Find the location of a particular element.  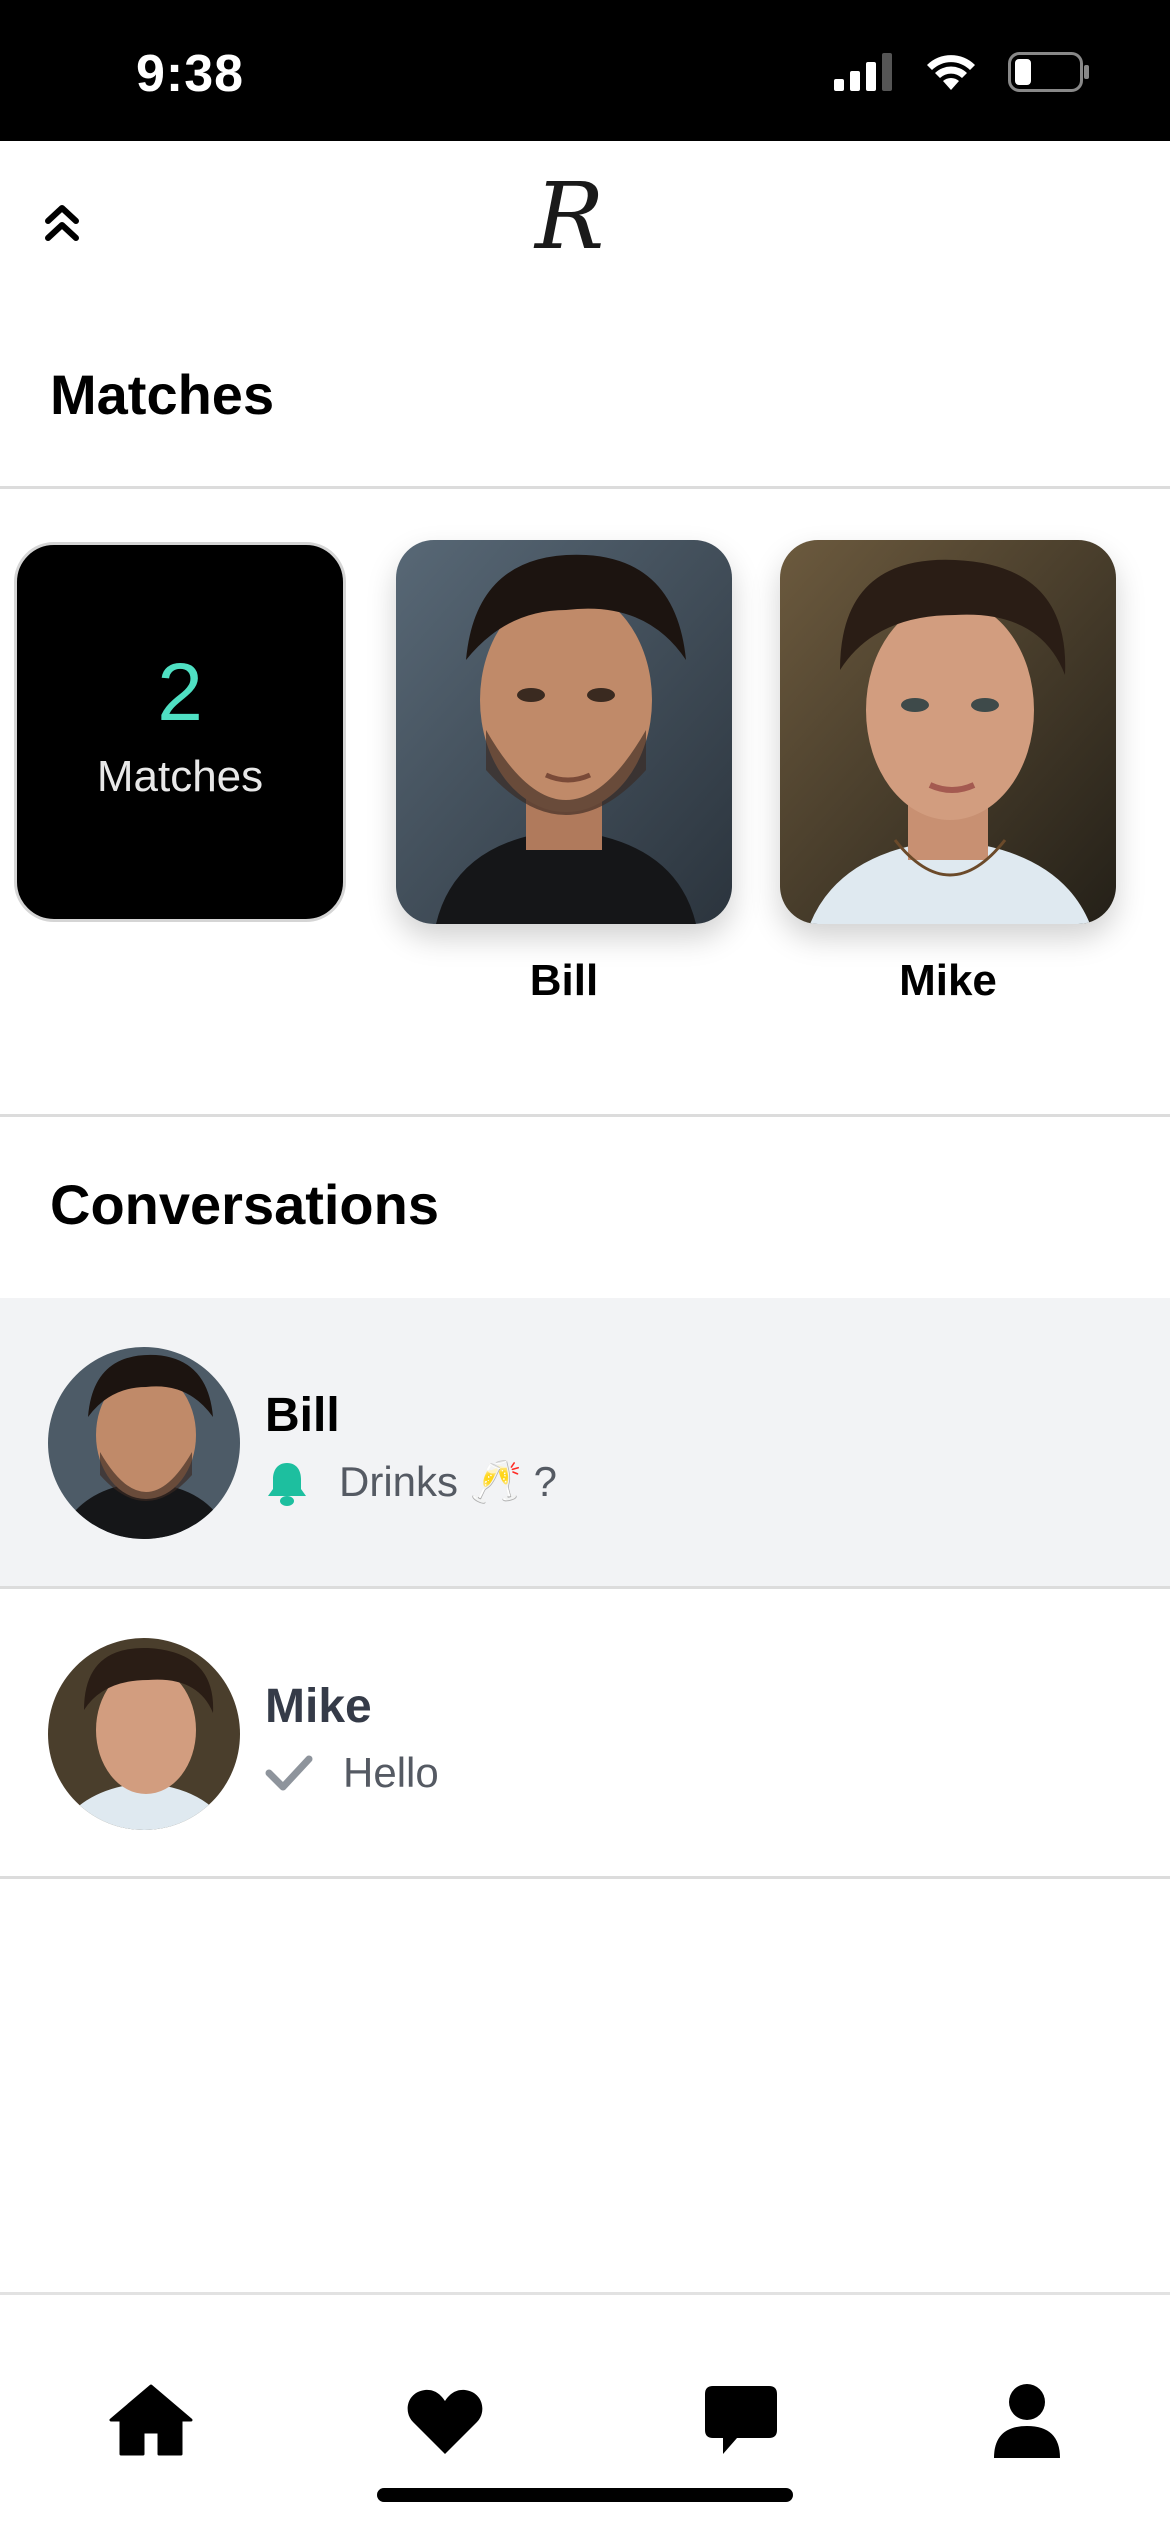

tab-likes is located at coordinates (445, 2420).